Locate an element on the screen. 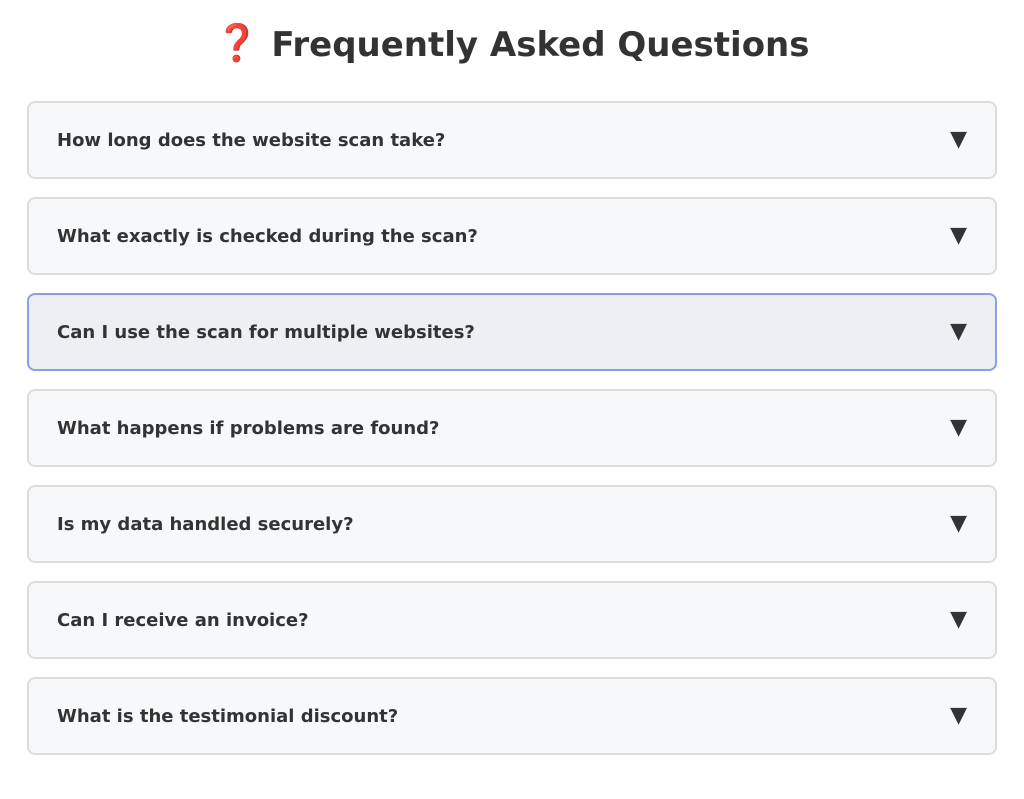 This screenshot has width=1024, height=799. faq-item-invoice: Can I receive an invoice? ▼ is located at coordinates (512, 620).